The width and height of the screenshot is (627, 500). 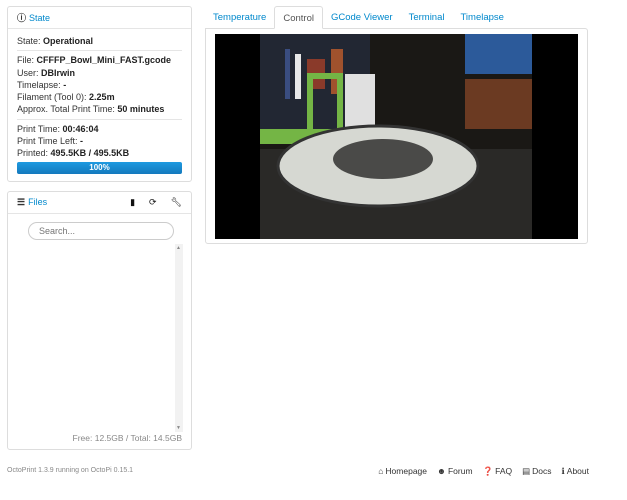 I want to click on upload-file-icon: ▮, so click(x=132, y=202).